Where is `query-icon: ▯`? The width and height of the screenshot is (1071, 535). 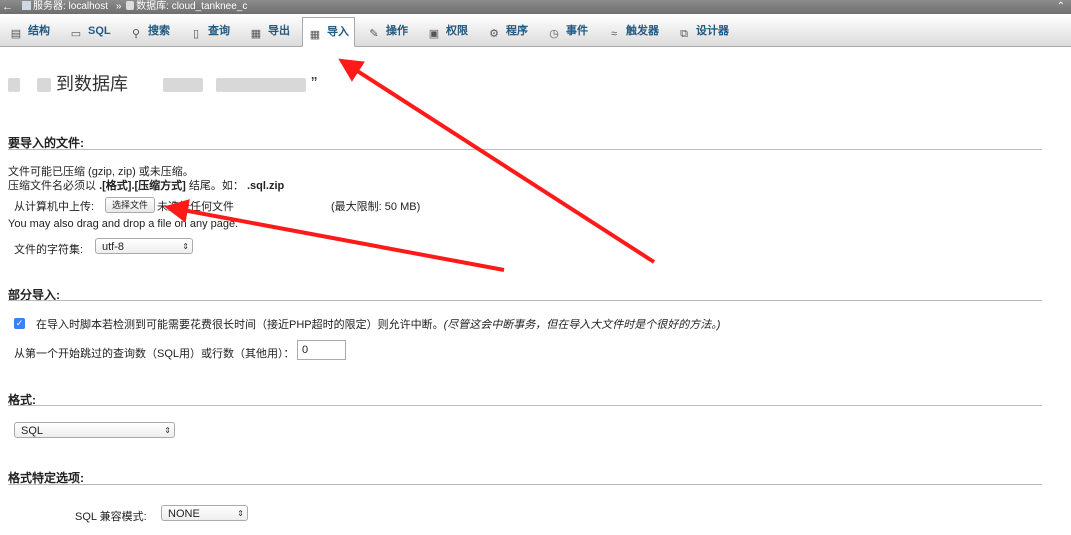
query-icon: ▯ is located at coordinates (196, 34).